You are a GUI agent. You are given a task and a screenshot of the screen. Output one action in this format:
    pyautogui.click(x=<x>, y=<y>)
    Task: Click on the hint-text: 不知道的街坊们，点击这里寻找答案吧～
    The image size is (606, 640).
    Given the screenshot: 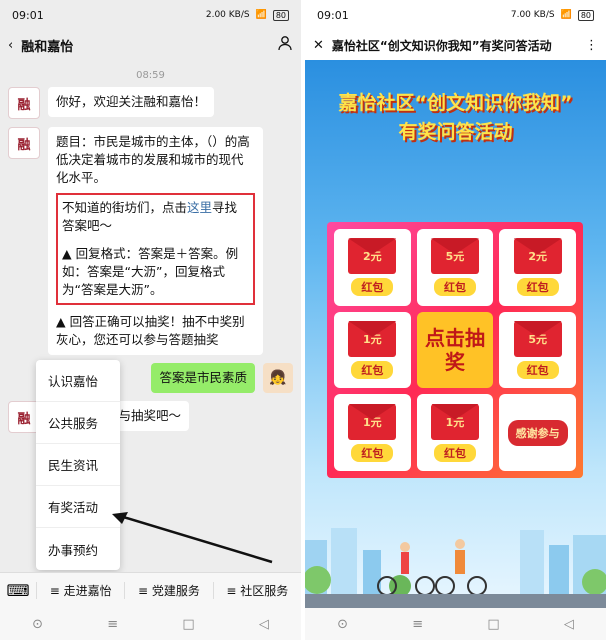 What is the action you would take?
    pyautogui.click(x=155, y=217)
    